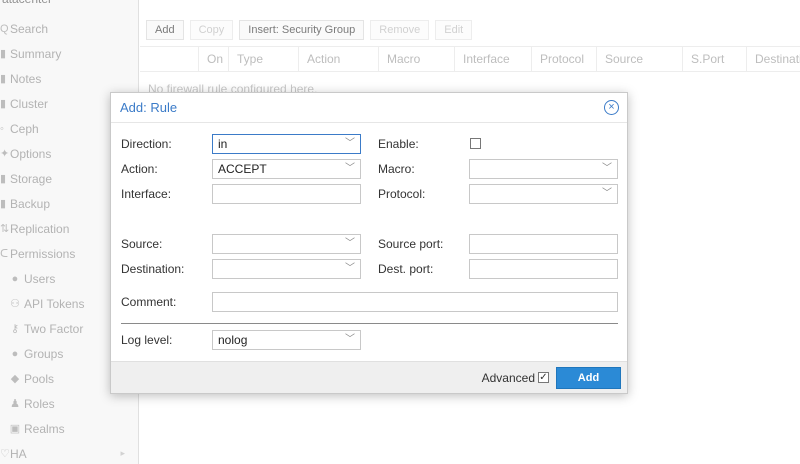  I want to click on source-select: ﹀, so click(286, 244).